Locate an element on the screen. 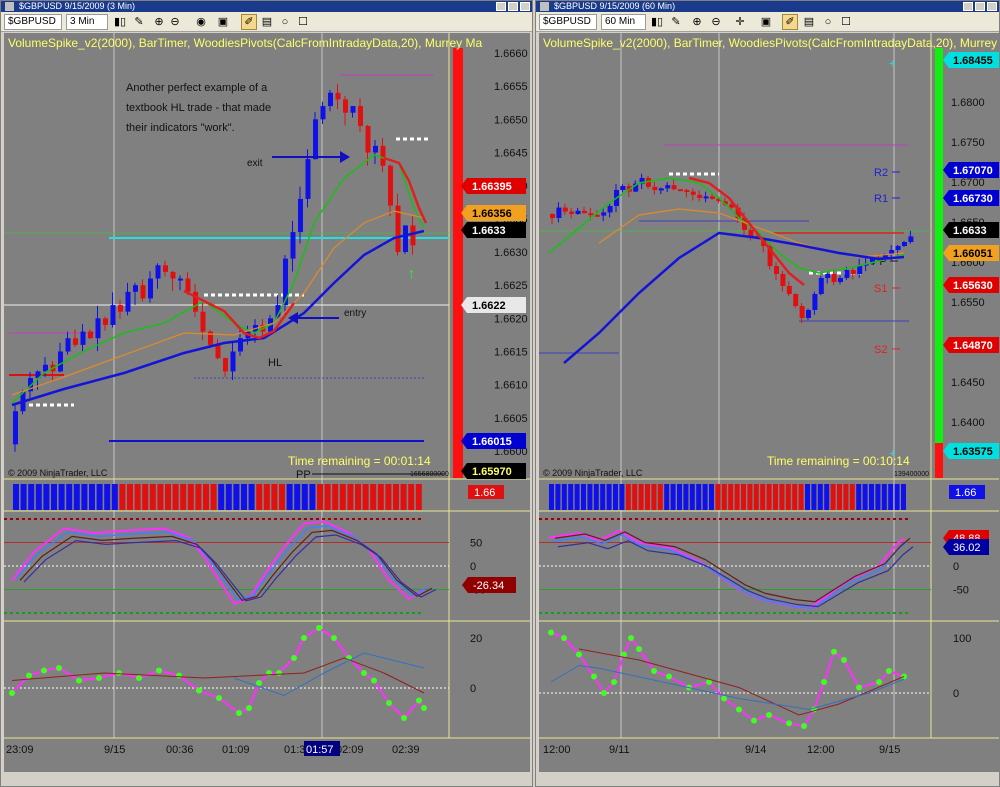  price-tick: 1.6630 is located at coordinates (511, 253).